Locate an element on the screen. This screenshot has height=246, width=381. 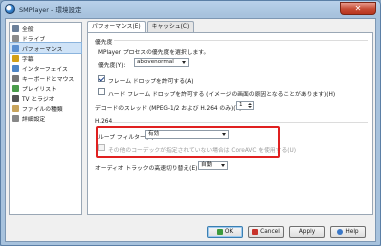
priority-label: 優先度(Y): is located at coordinates (112, 66).